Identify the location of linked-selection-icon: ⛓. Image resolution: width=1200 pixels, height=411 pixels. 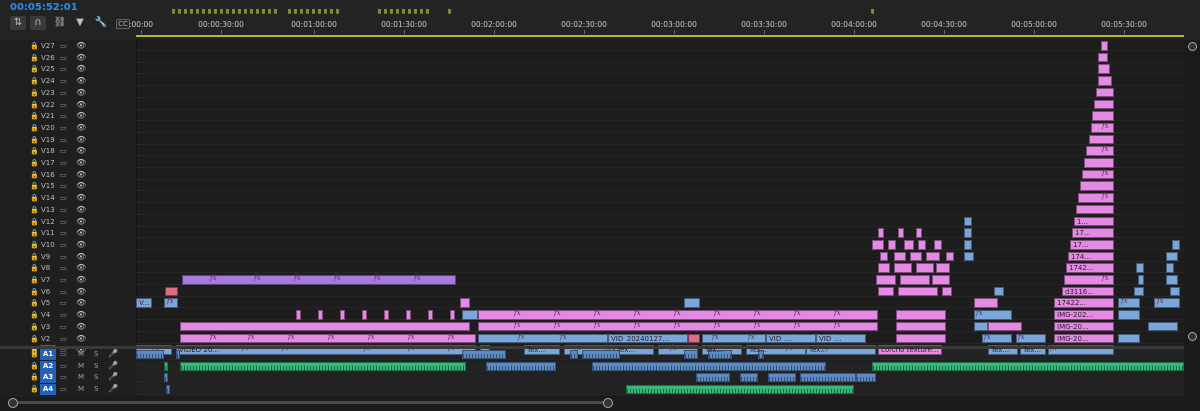
(60, 23).